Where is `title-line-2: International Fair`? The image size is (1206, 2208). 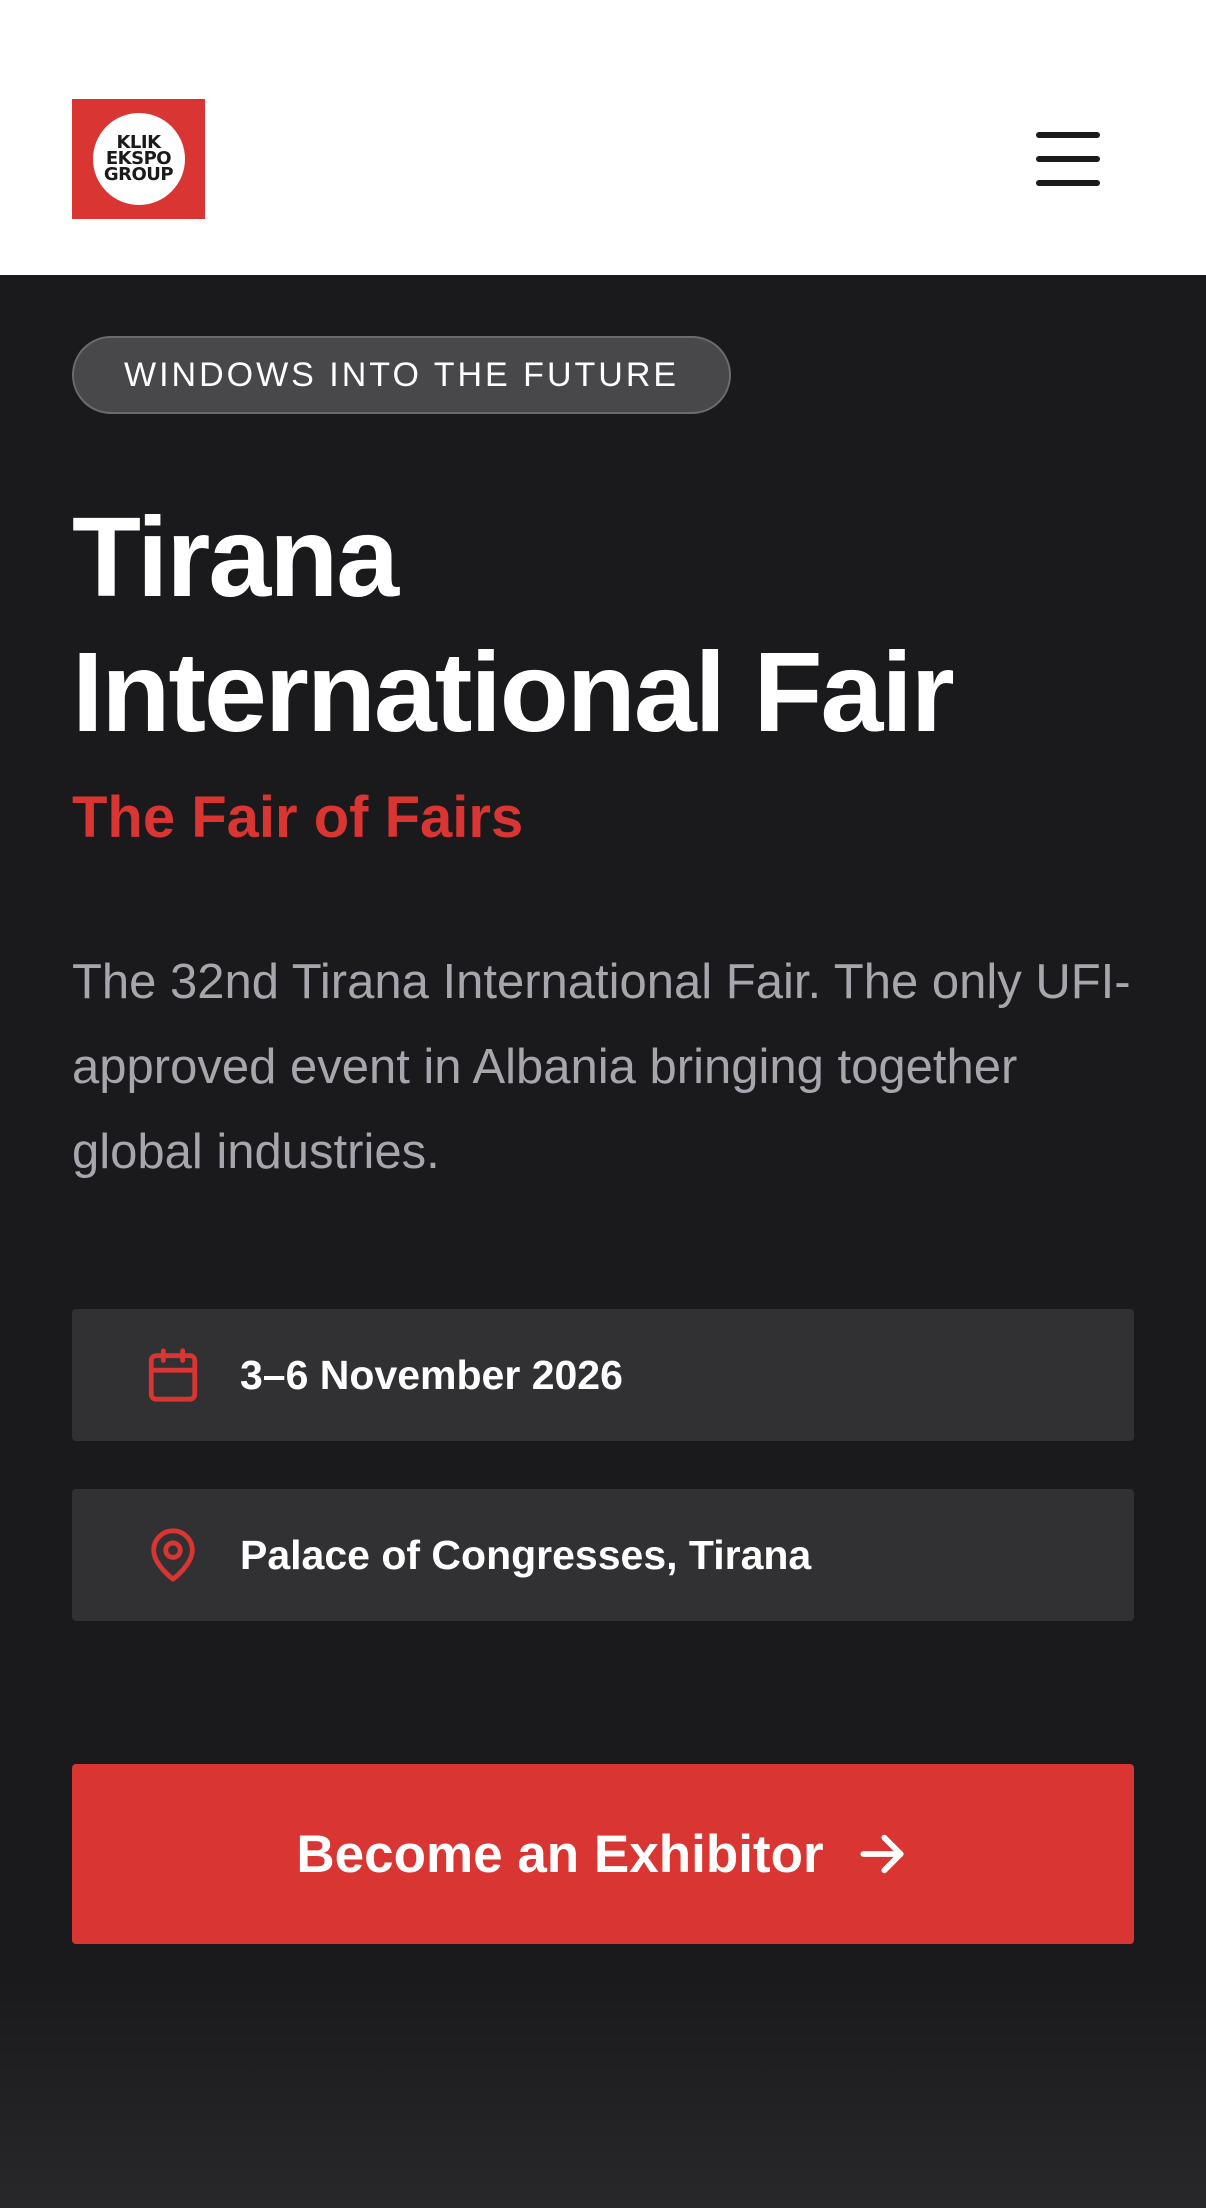 title-line-2: International Fair is located at coordinates (513, 692).